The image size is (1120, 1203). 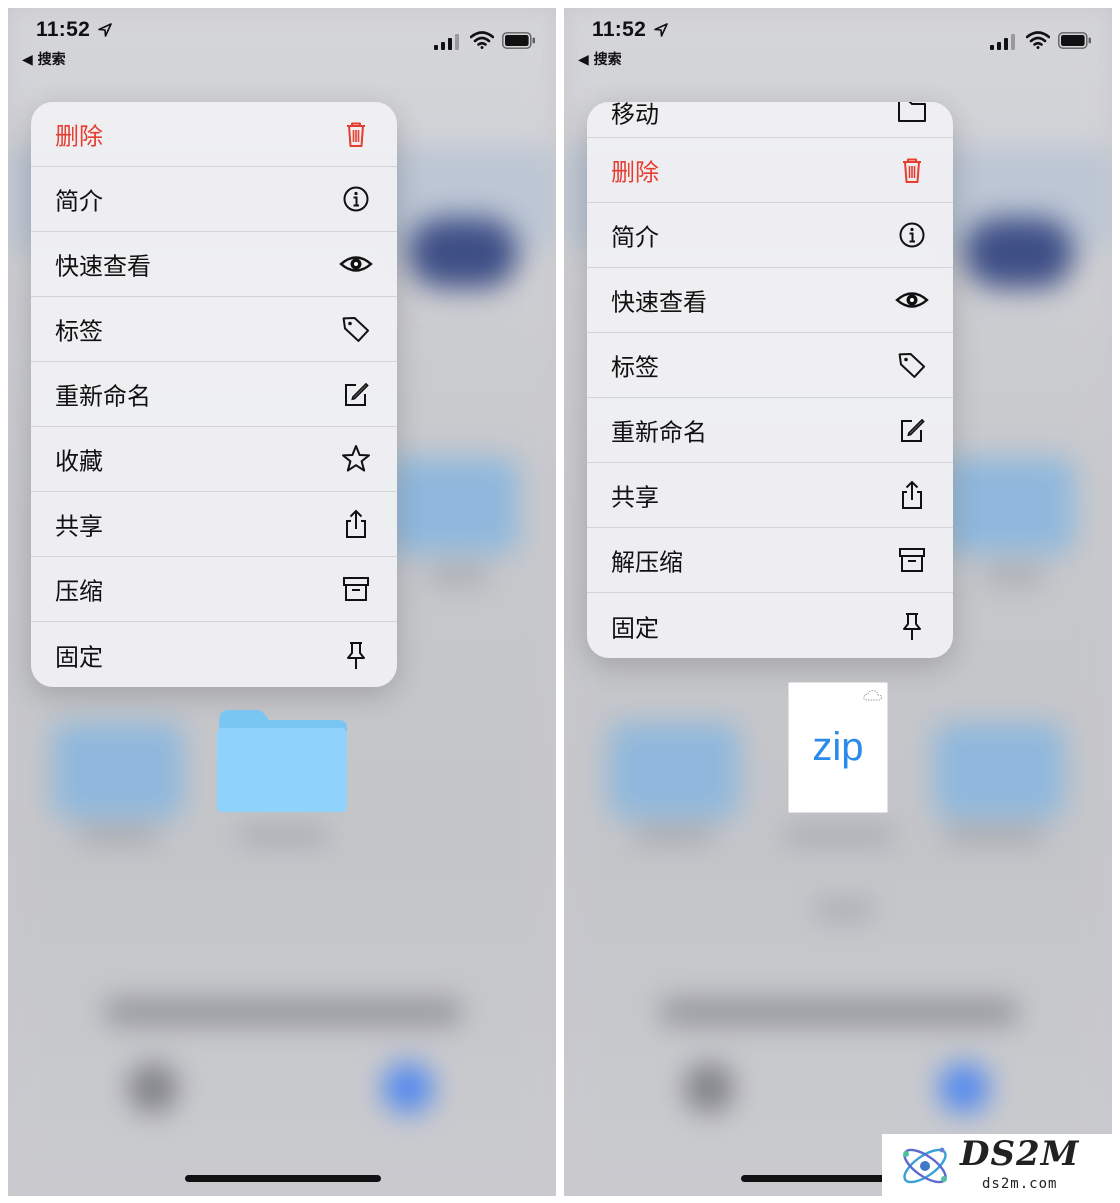 I want to click on menu-item-compress: 压缩, so click(x=214, y=589).